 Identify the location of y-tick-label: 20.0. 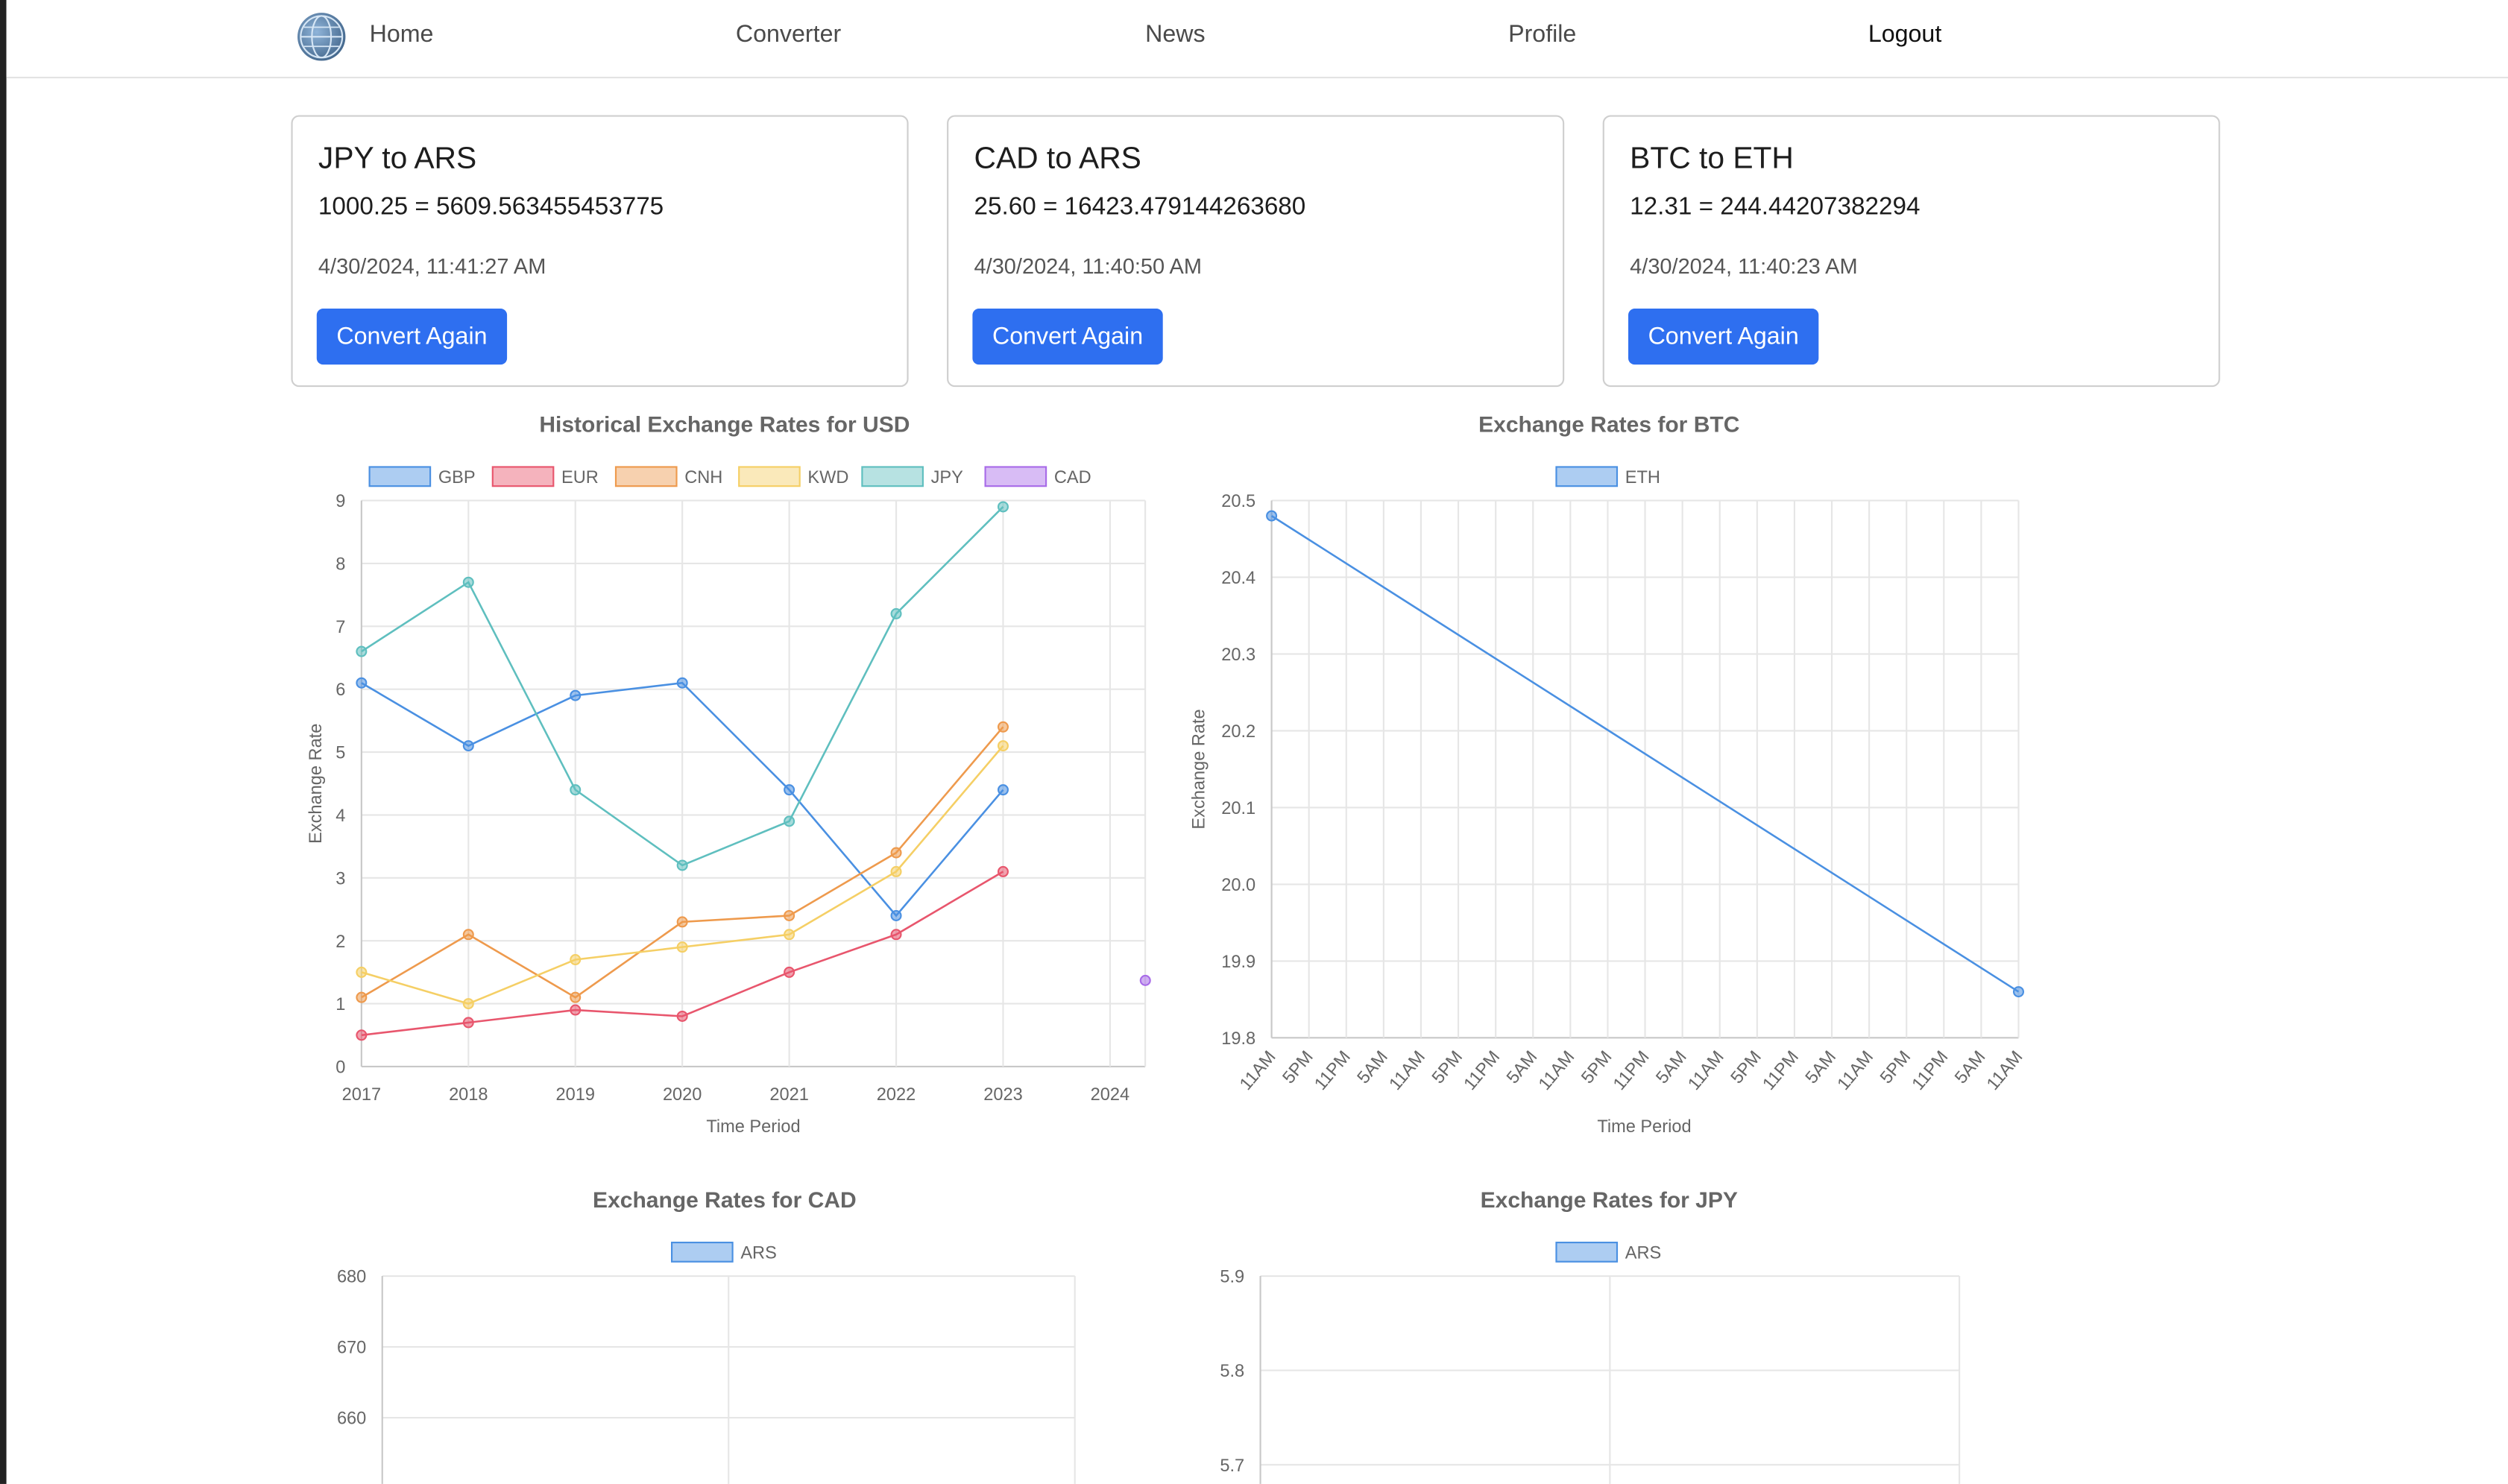
(1238, 884).